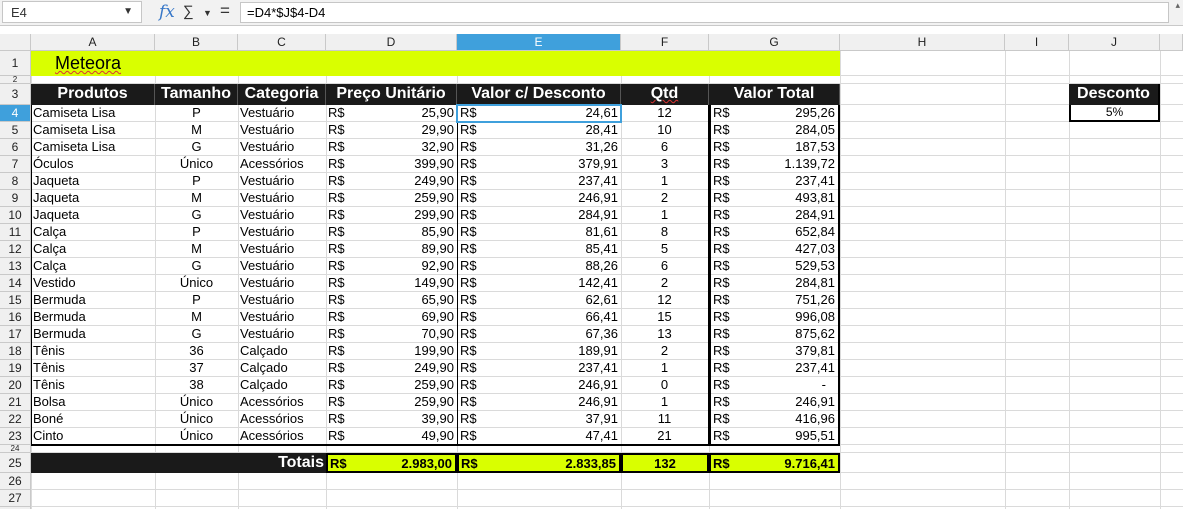 This screenshot has width=1183, height=509. I want to click on discount-price-cell: R$ 284,91, so click(539, 215).